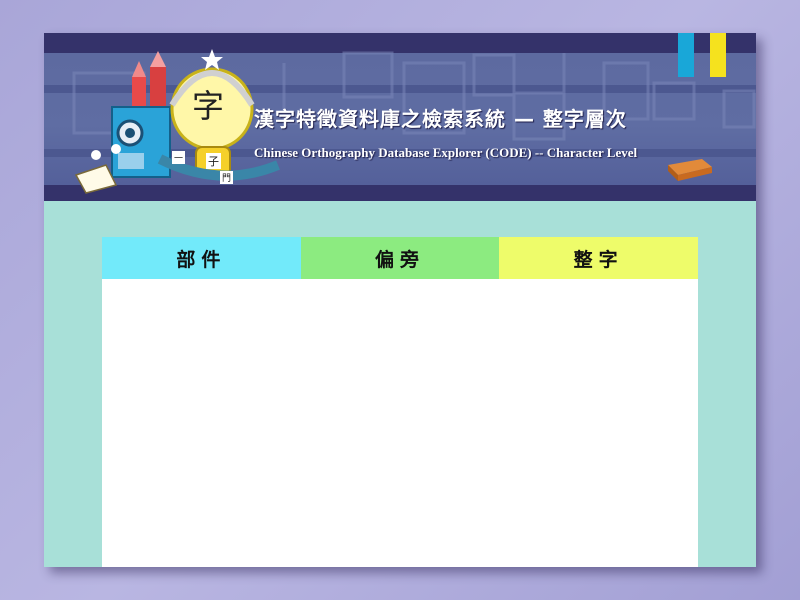 The height and width of the screenshot is (600, 800). What do you see at coordinates (213, 161) in the screenshot?
I see `mascot-band-label: 子` at bounding box center [213, 161].